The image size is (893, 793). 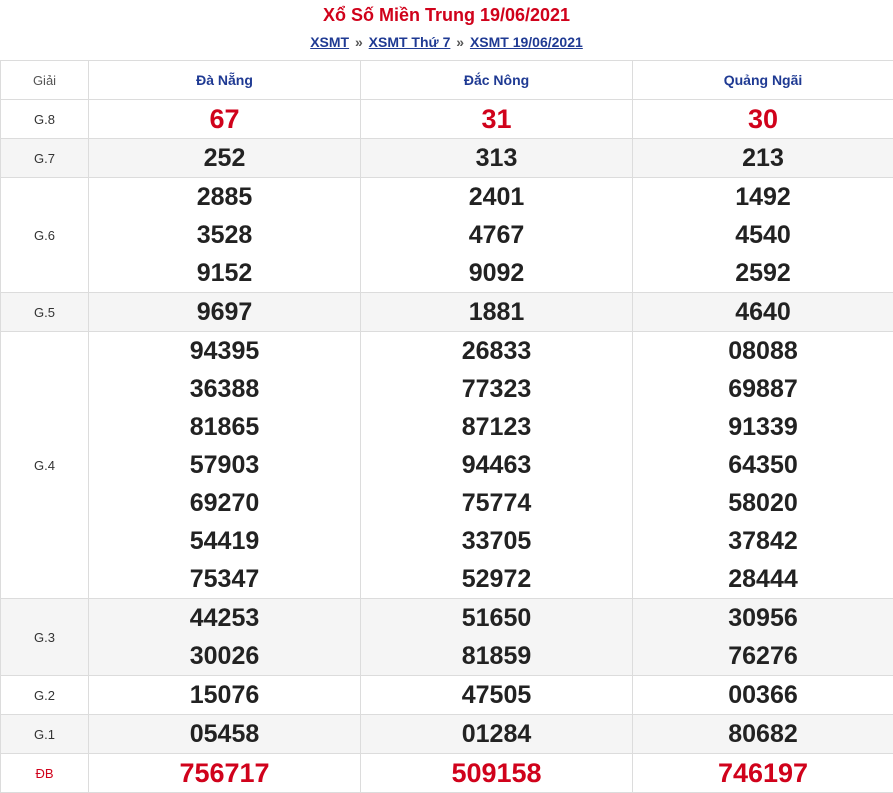 I want to click on prize-row: G.7 252 313 213, so click(x=447, y=158).